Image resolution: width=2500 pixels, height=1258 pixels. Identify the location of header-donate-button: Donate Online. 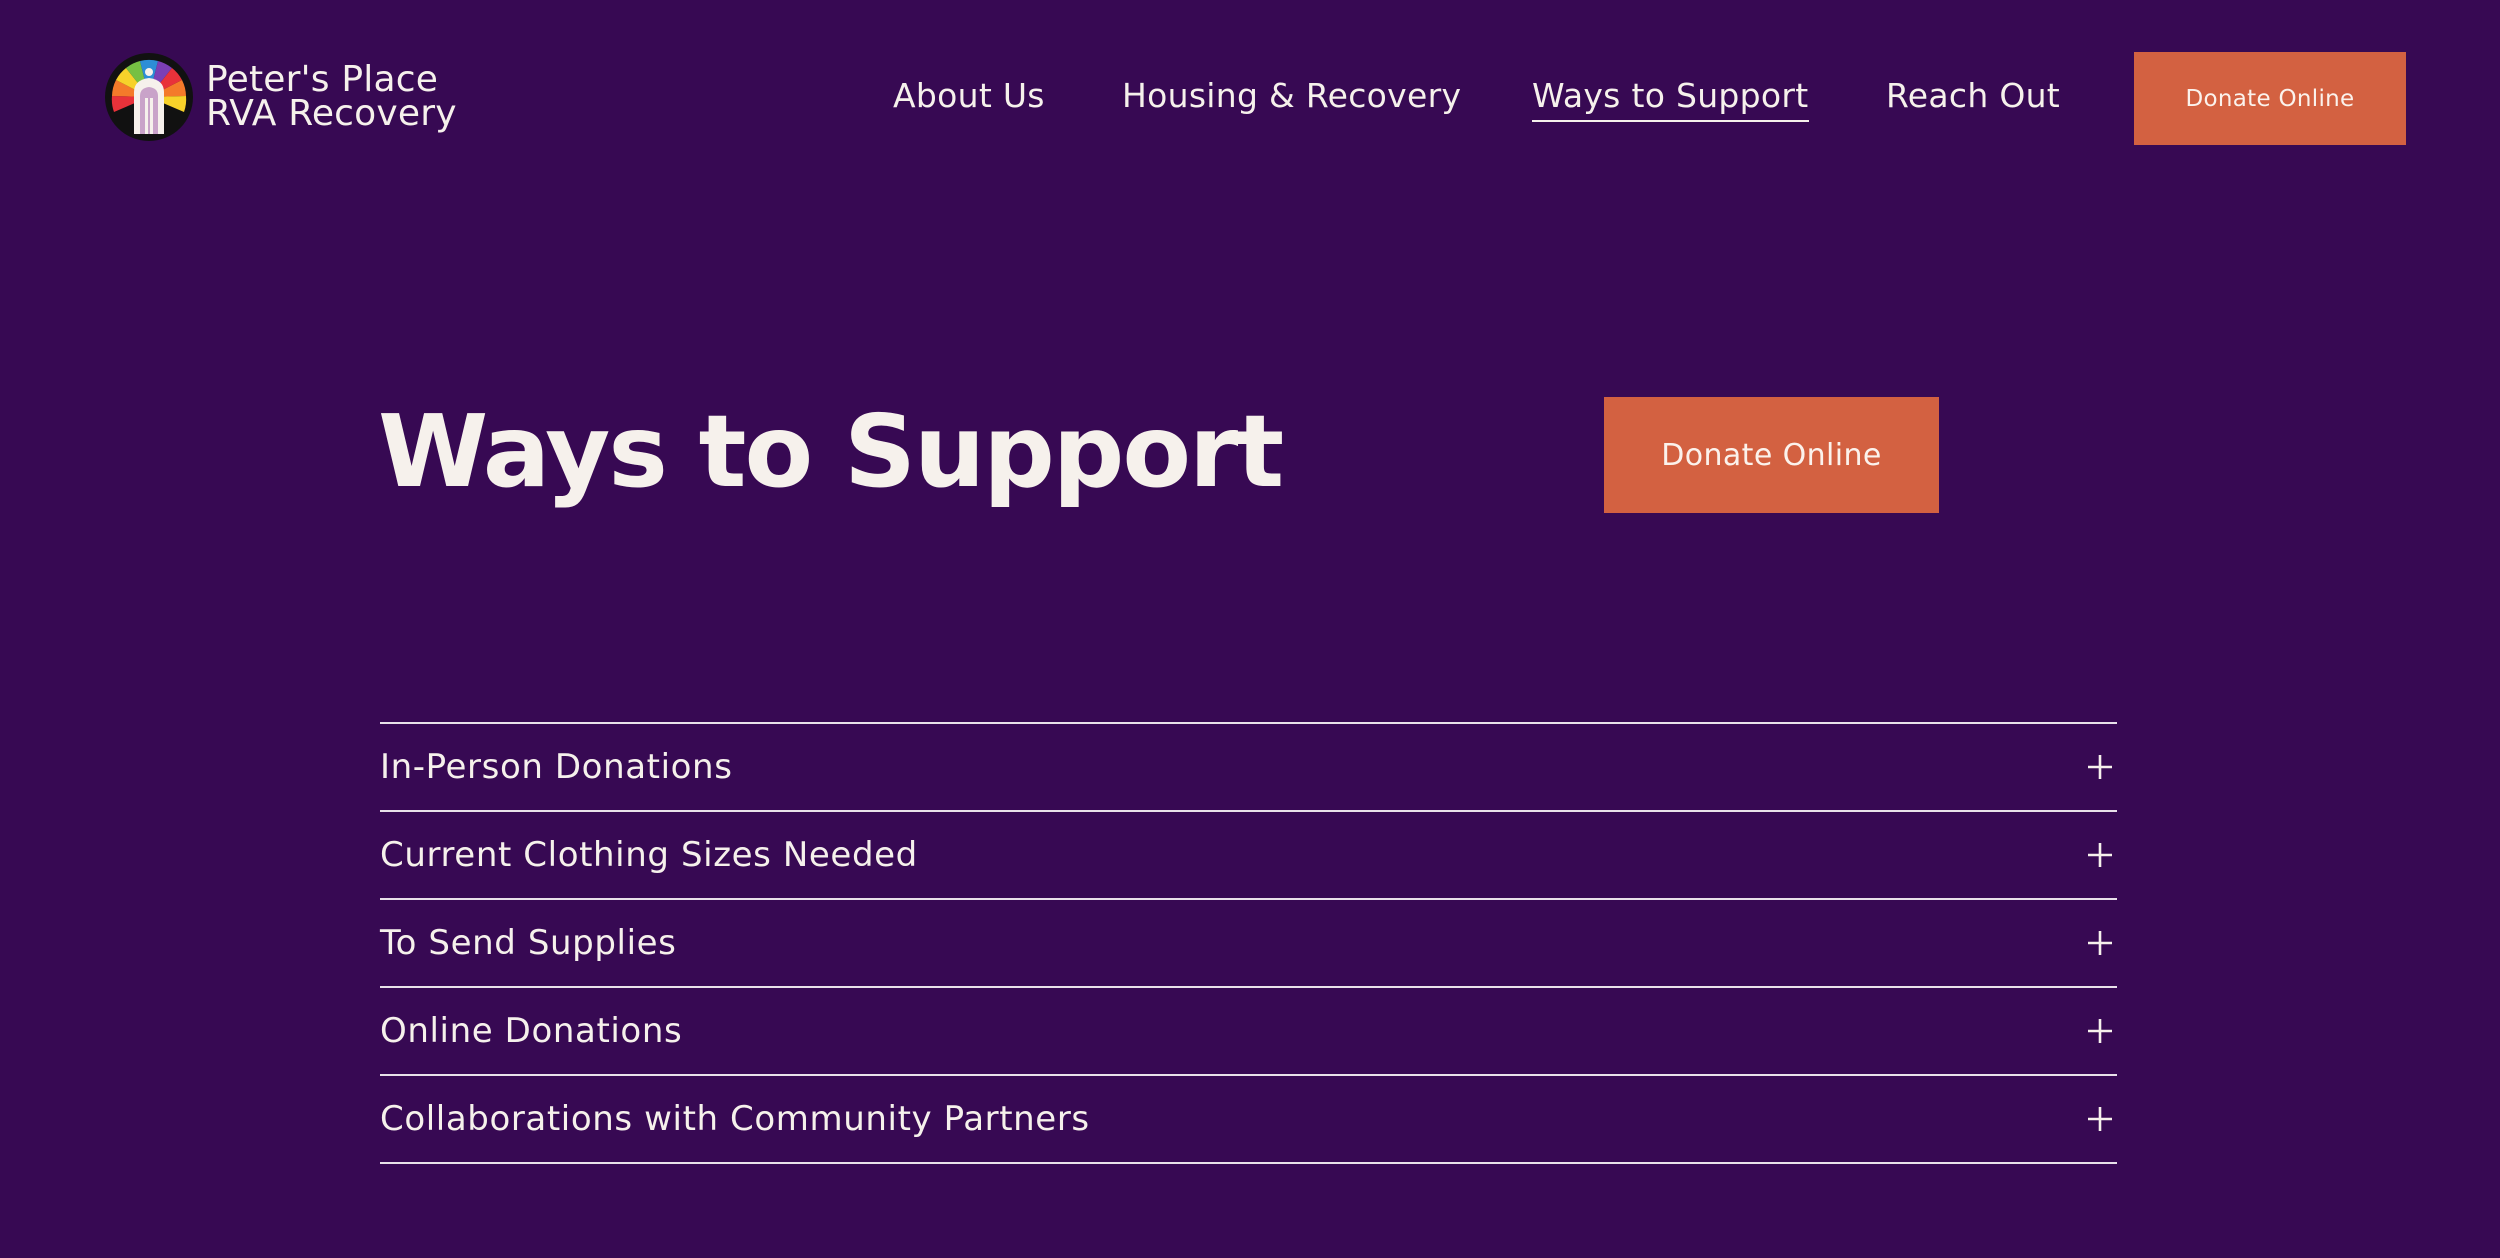
(2270, 98).